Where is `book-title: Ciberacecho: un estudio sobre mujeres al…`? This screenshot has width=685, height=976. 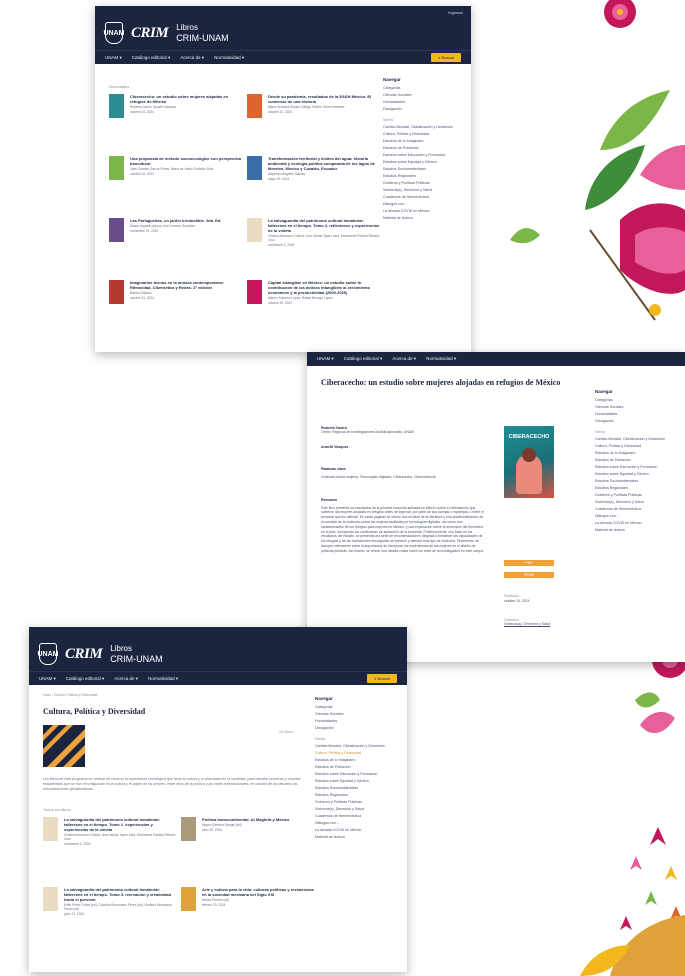 book-title: Ciberacecho: un estudio sobre mujeres al… is located at coordinates (187, 99).